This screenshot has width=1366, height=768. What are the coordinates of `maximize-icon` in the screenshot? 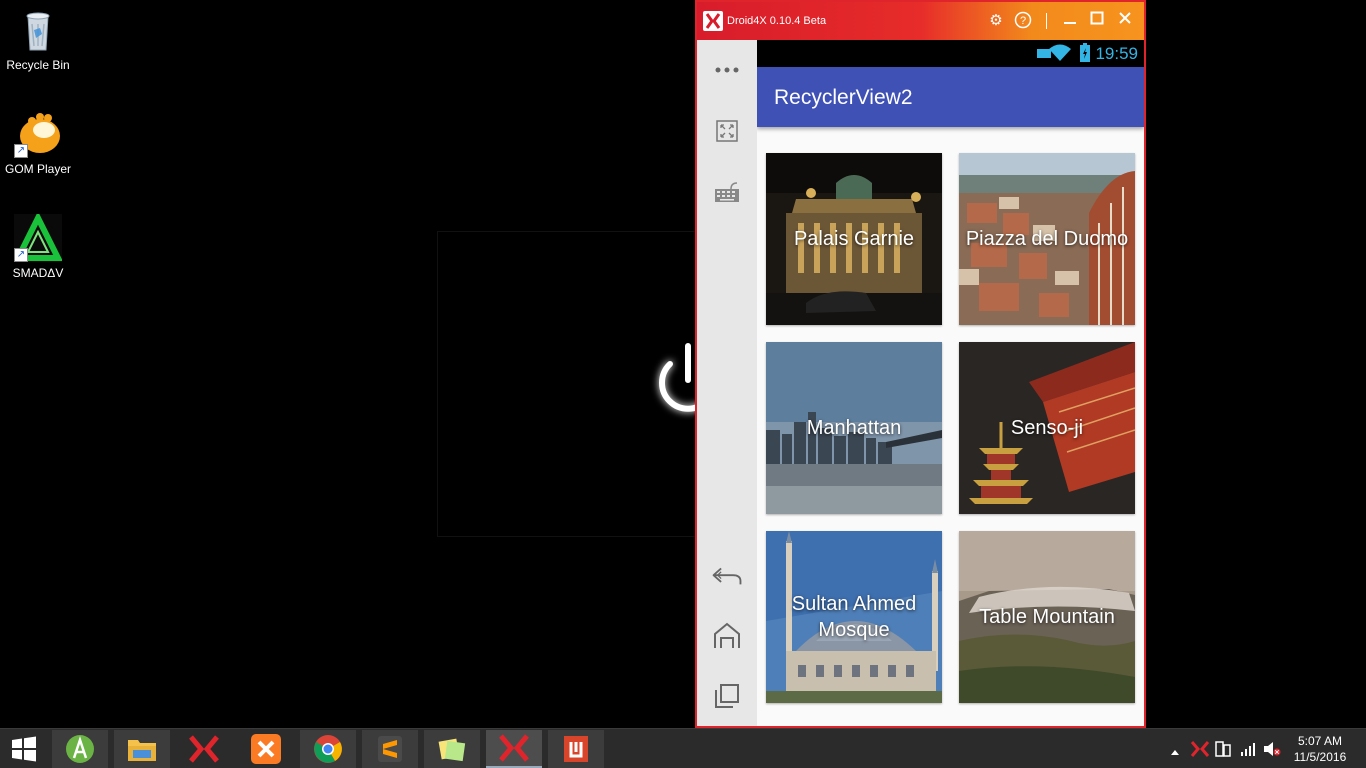 It's located at (1097, 21).